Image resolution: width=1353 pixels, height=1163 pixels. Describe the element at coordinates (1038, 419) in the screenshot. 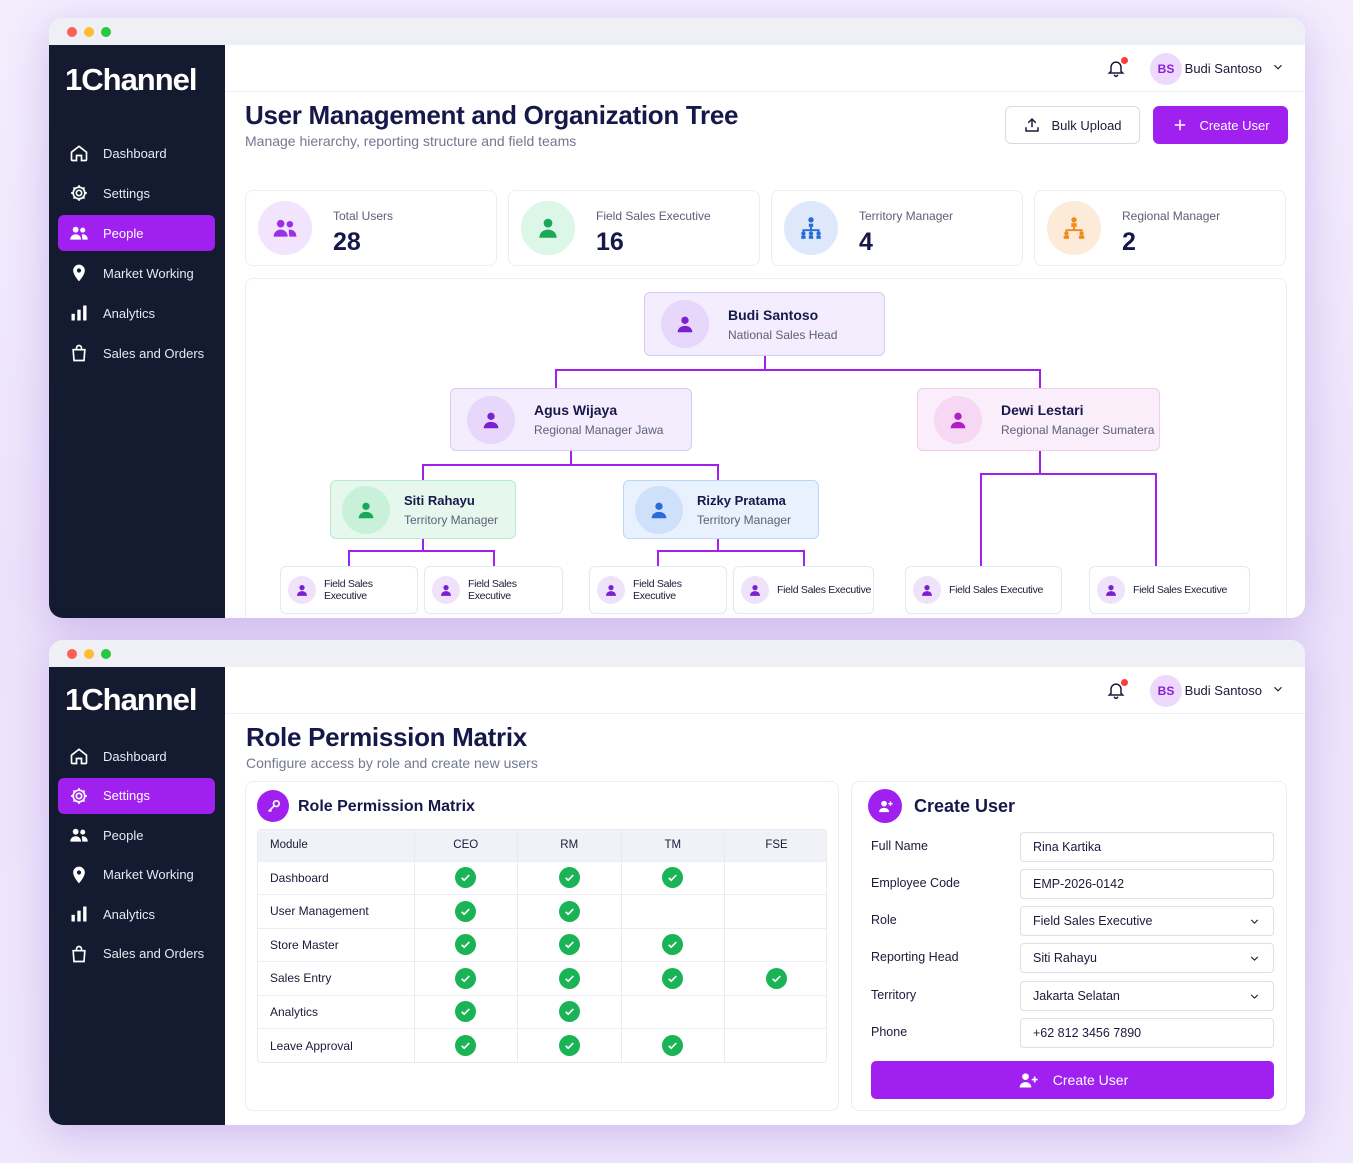

I see `org-node-regional-manager-sumatera: Dewi Lestari Regional Manager Sumatera` at that location.